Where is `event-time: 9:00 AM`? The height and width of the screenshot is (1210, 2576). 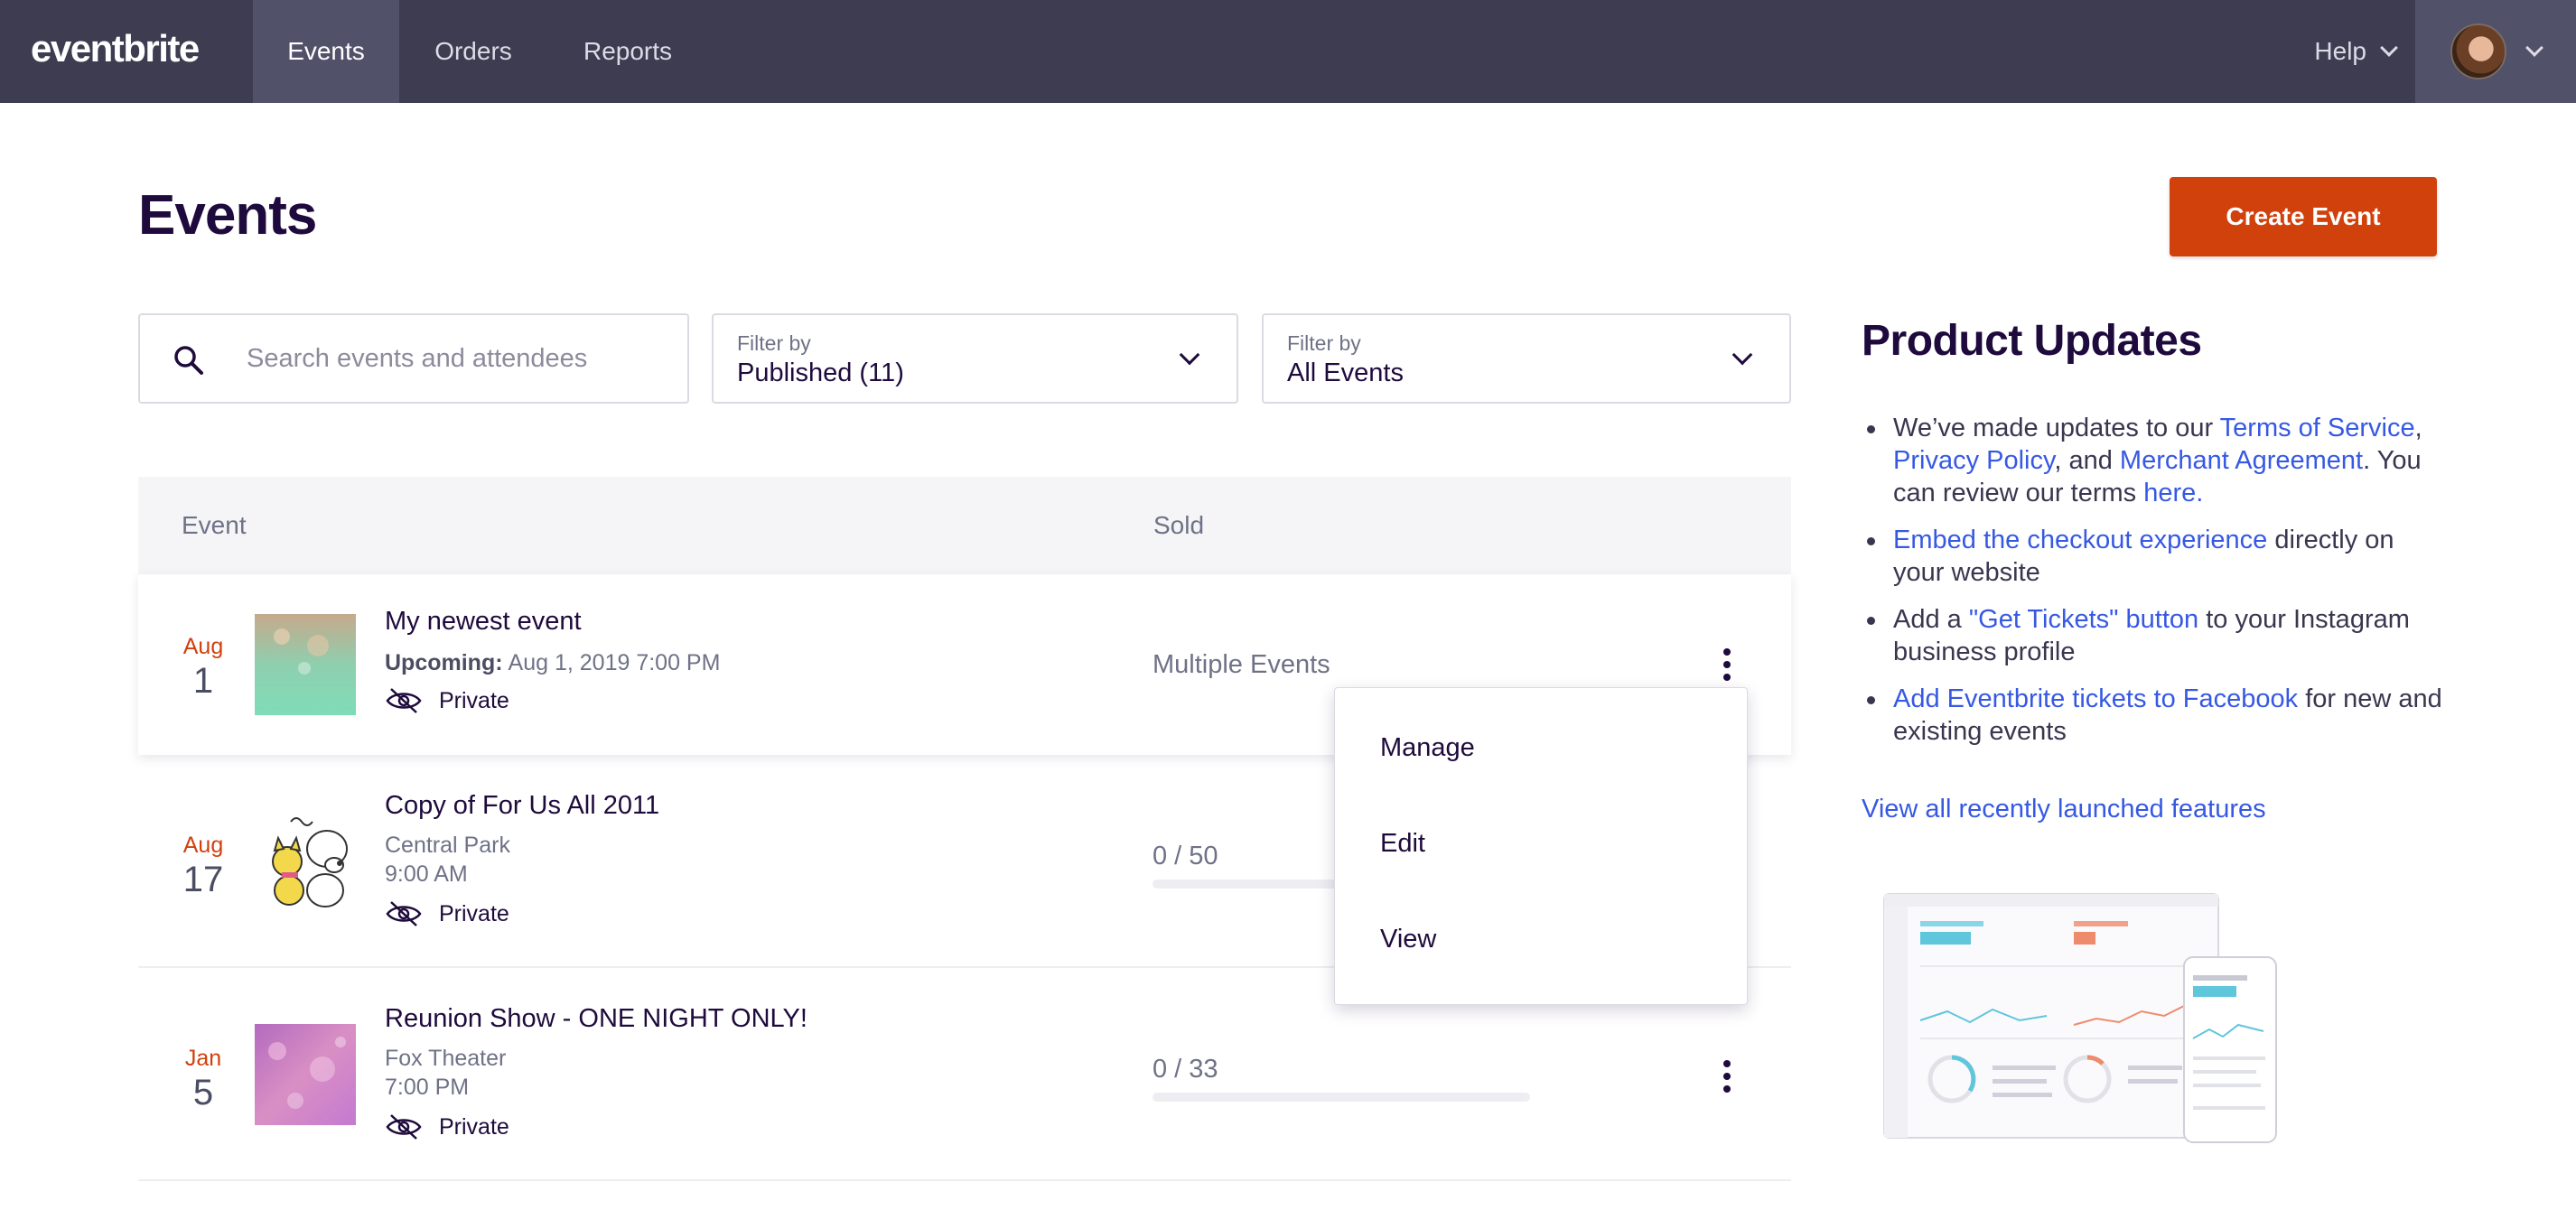 event-time: 9:00 AM is located at coordinates (426, 874).